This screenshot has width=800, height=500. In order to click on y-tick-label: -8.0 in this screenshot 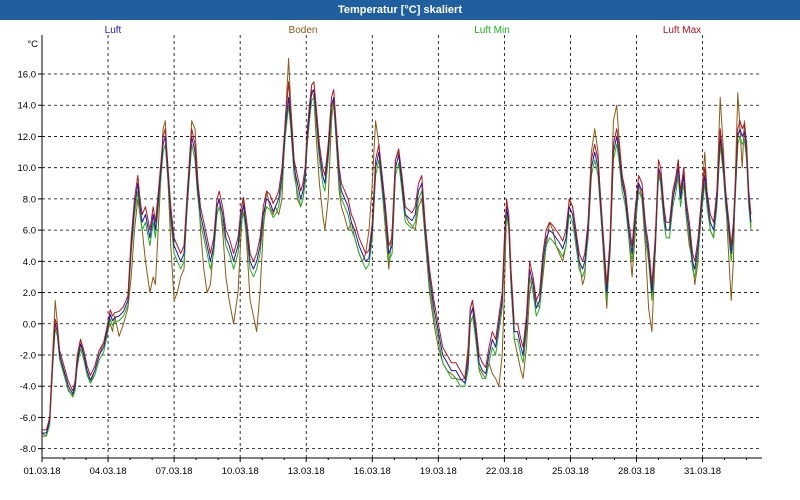, I will do `click(28, 449)`.